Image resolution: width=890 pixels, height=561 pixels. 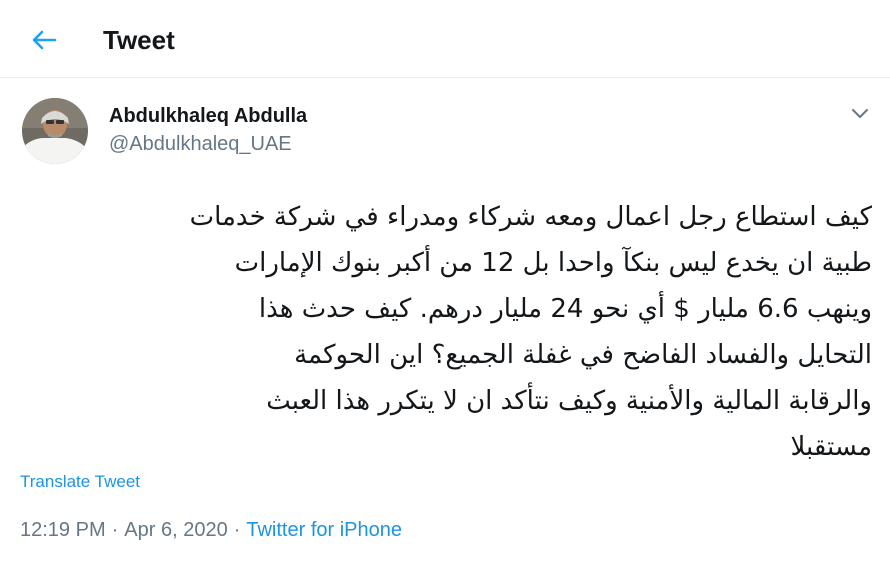 I want to click on tweet-date: Apr 6, 2020, so click(x=175, y=530).